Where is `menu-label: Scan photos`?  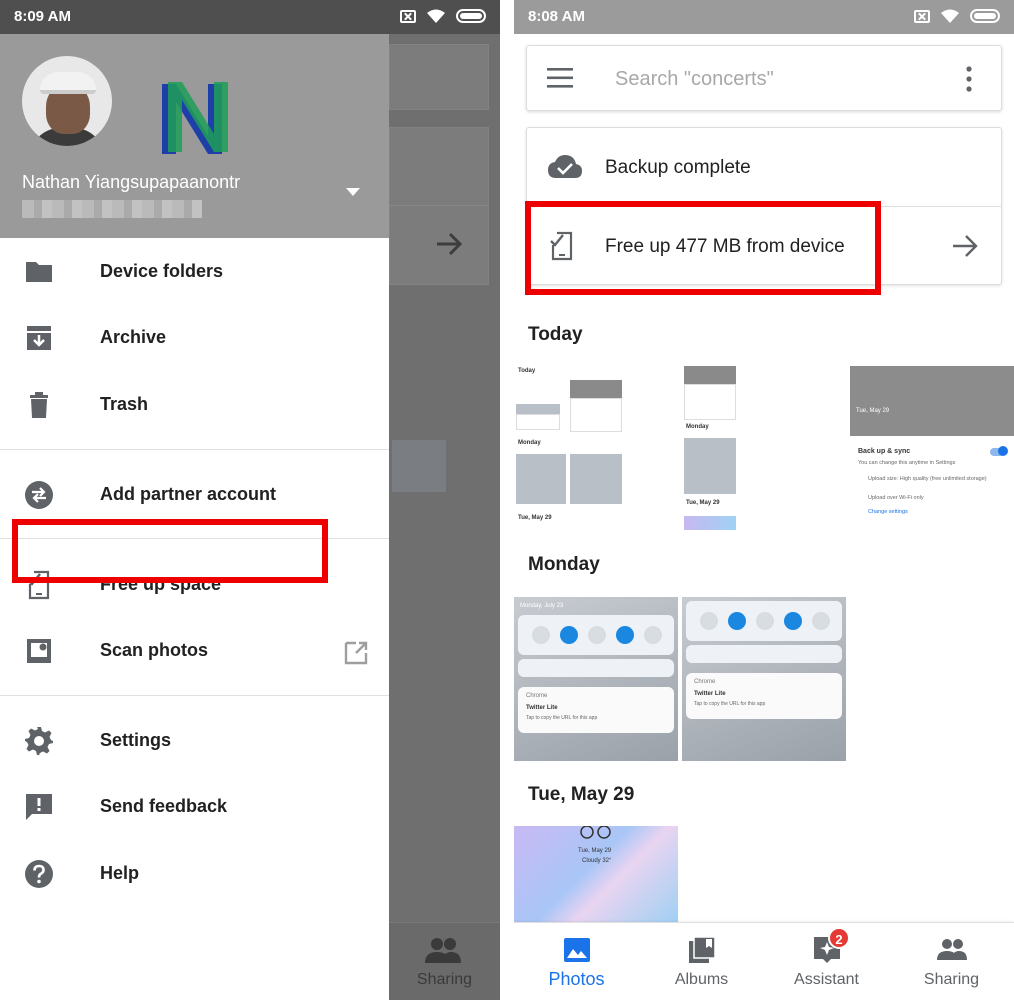 menu-label: Scan photos is located at coordinates (154, 650).